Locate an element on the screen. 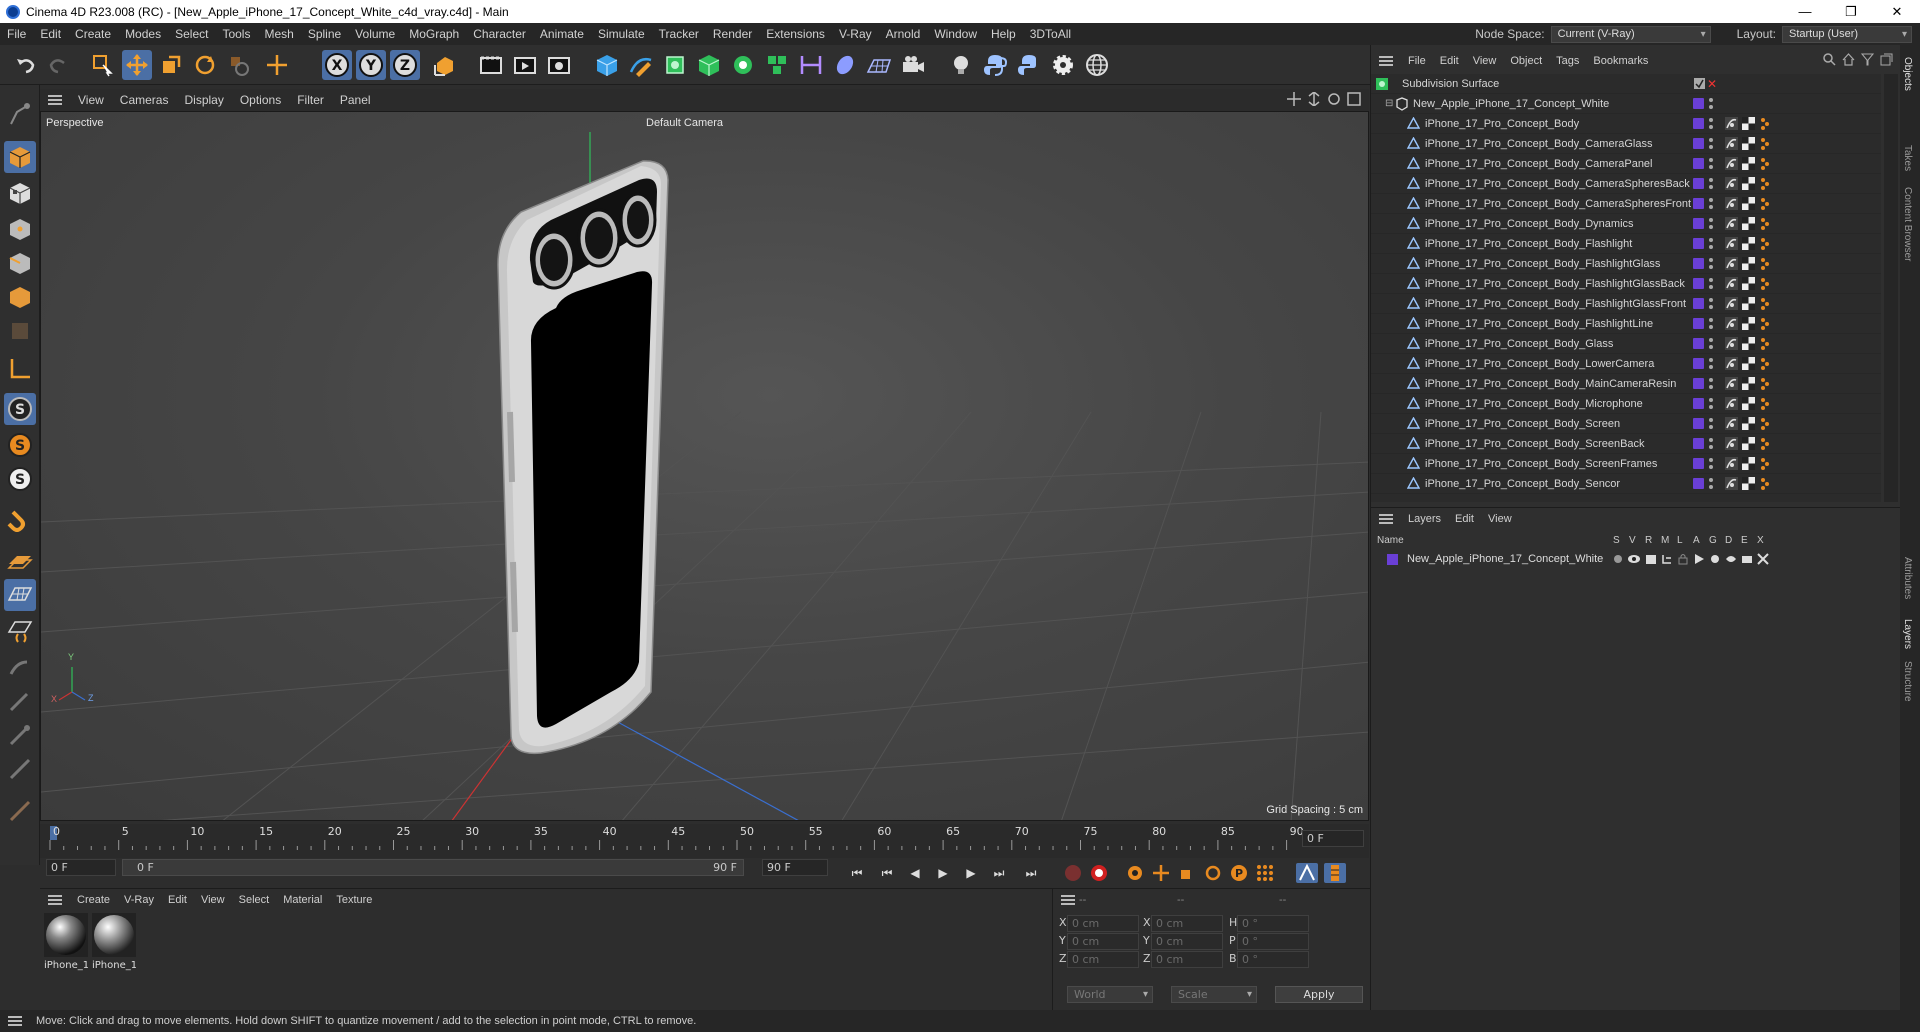 The width and height of the screenshot is (1920, 1032). material-menu-texture: Texture is located at coordinates (354, 900).